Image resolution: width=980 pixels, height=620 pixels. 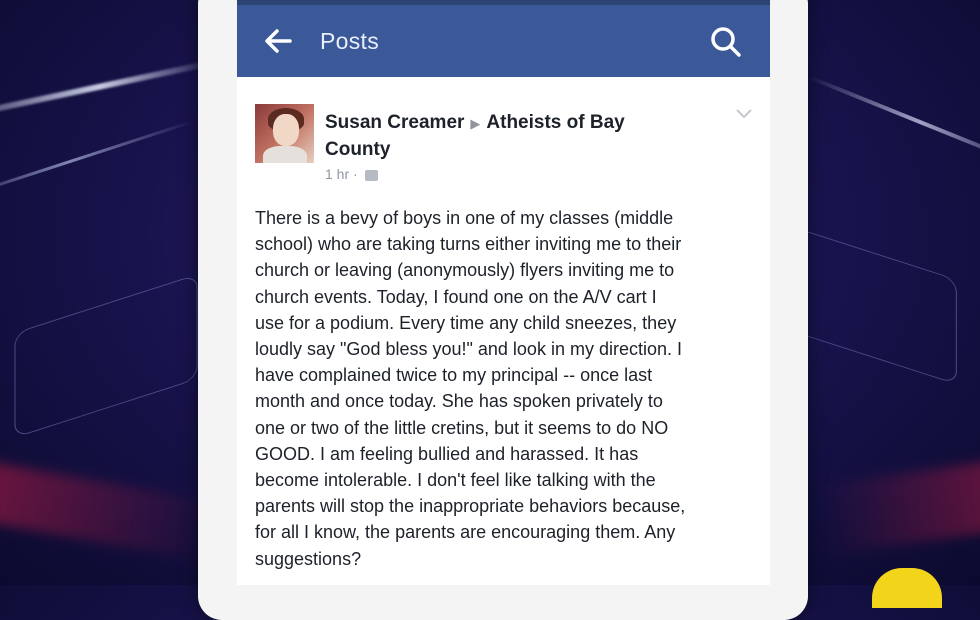 I want to click on chevron-down-icon, so click(x=744, y=114).